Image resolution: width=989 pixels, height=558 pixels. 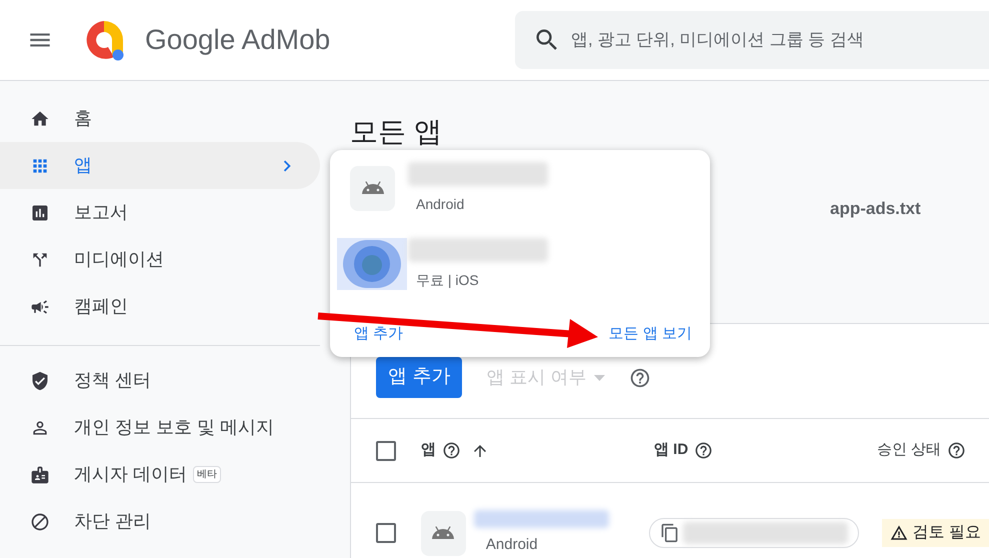 What do you see at coordinates (160, 259) in the screenshot?
I see `sidebar-item: 미디에이션` at bounding box center [160, 259].